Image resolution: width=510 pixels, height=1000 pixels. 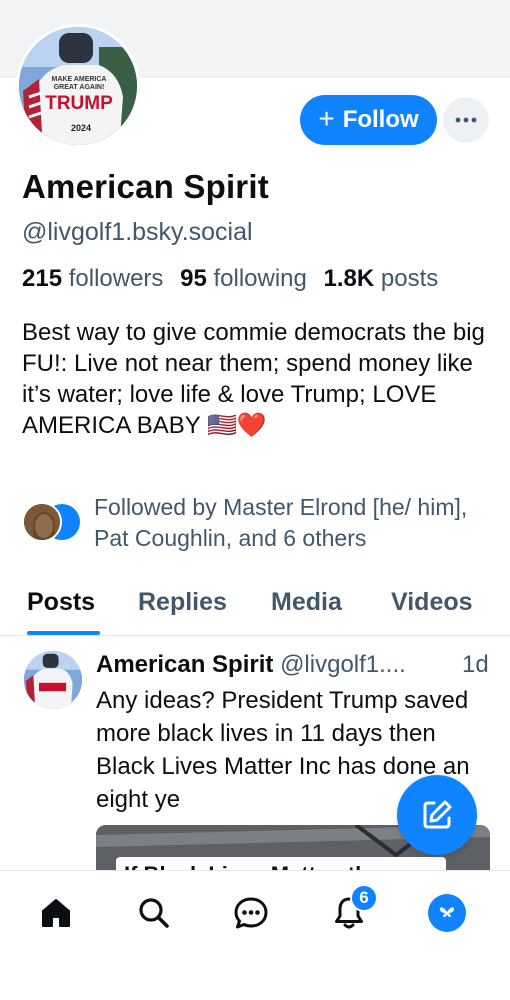 What do you see at coordinates (193, 278) in the screenshot?
I see `following-count: 95` at bounding box center [193, 278].